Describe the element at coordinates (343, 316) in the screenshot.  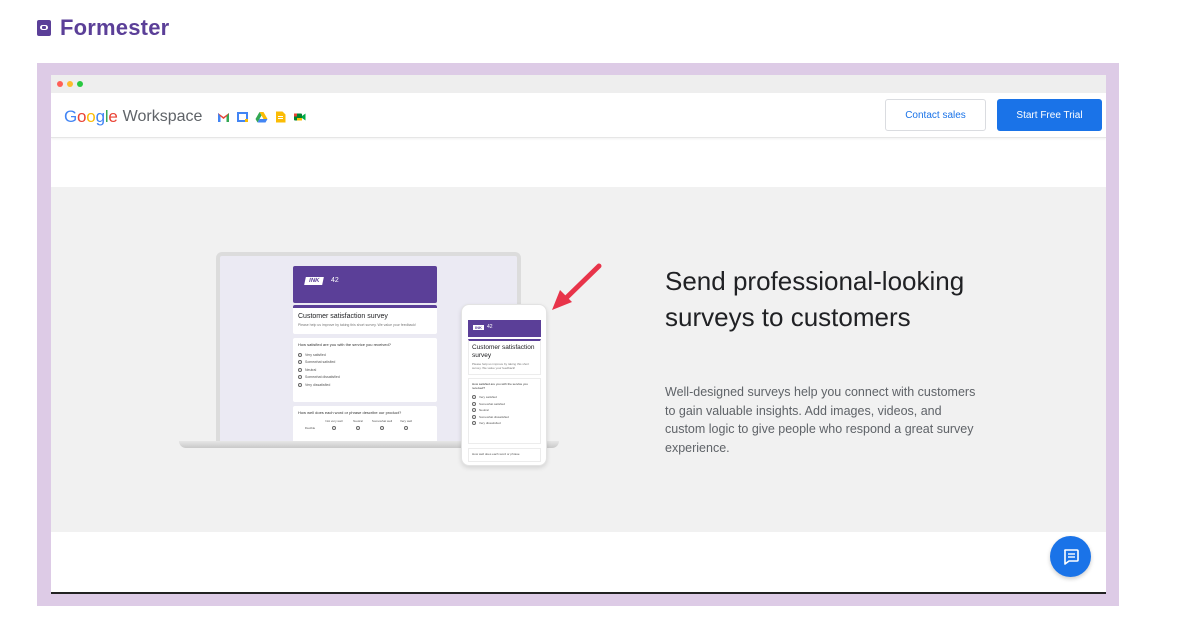
I see `form-title: Customer satisfaction survey` at that location.